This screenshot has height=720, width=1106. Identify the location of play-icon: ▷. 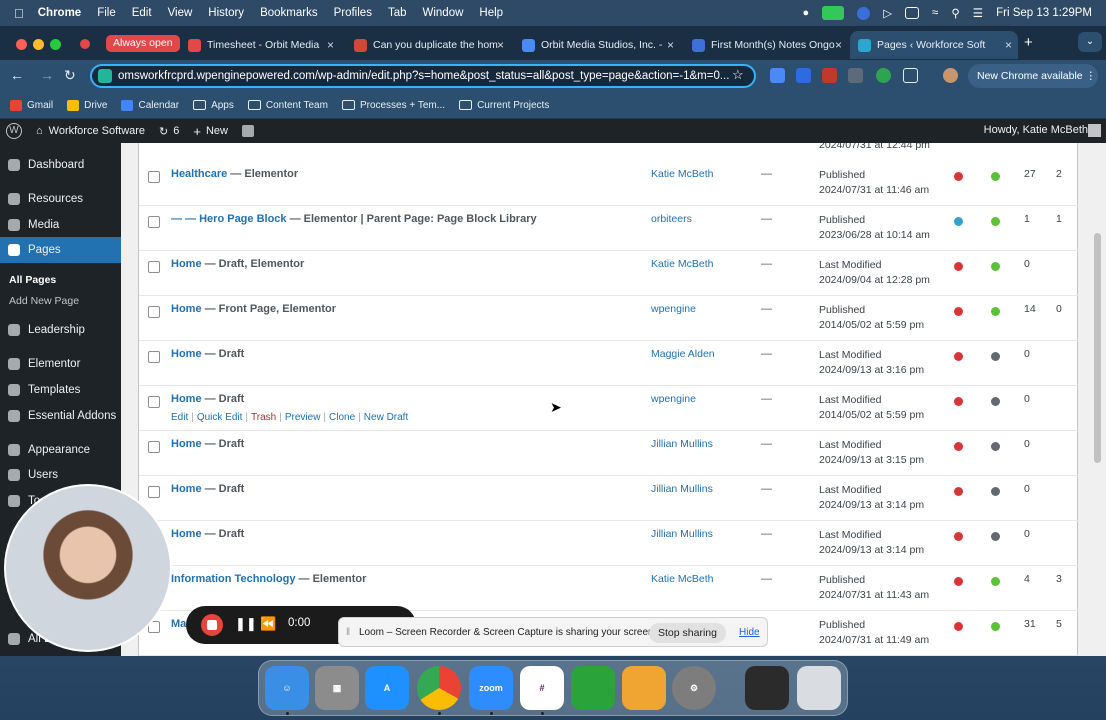
(887, 13).